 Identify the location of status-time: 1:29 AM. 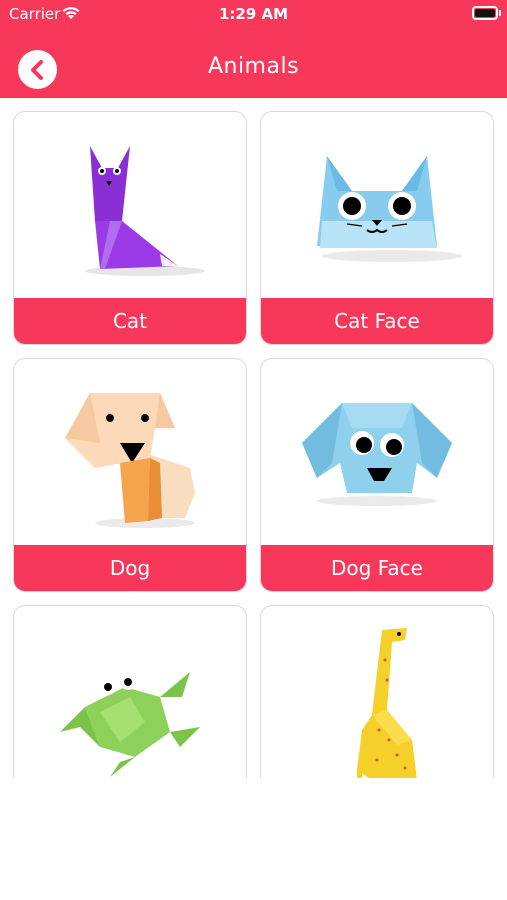
(253, 14).